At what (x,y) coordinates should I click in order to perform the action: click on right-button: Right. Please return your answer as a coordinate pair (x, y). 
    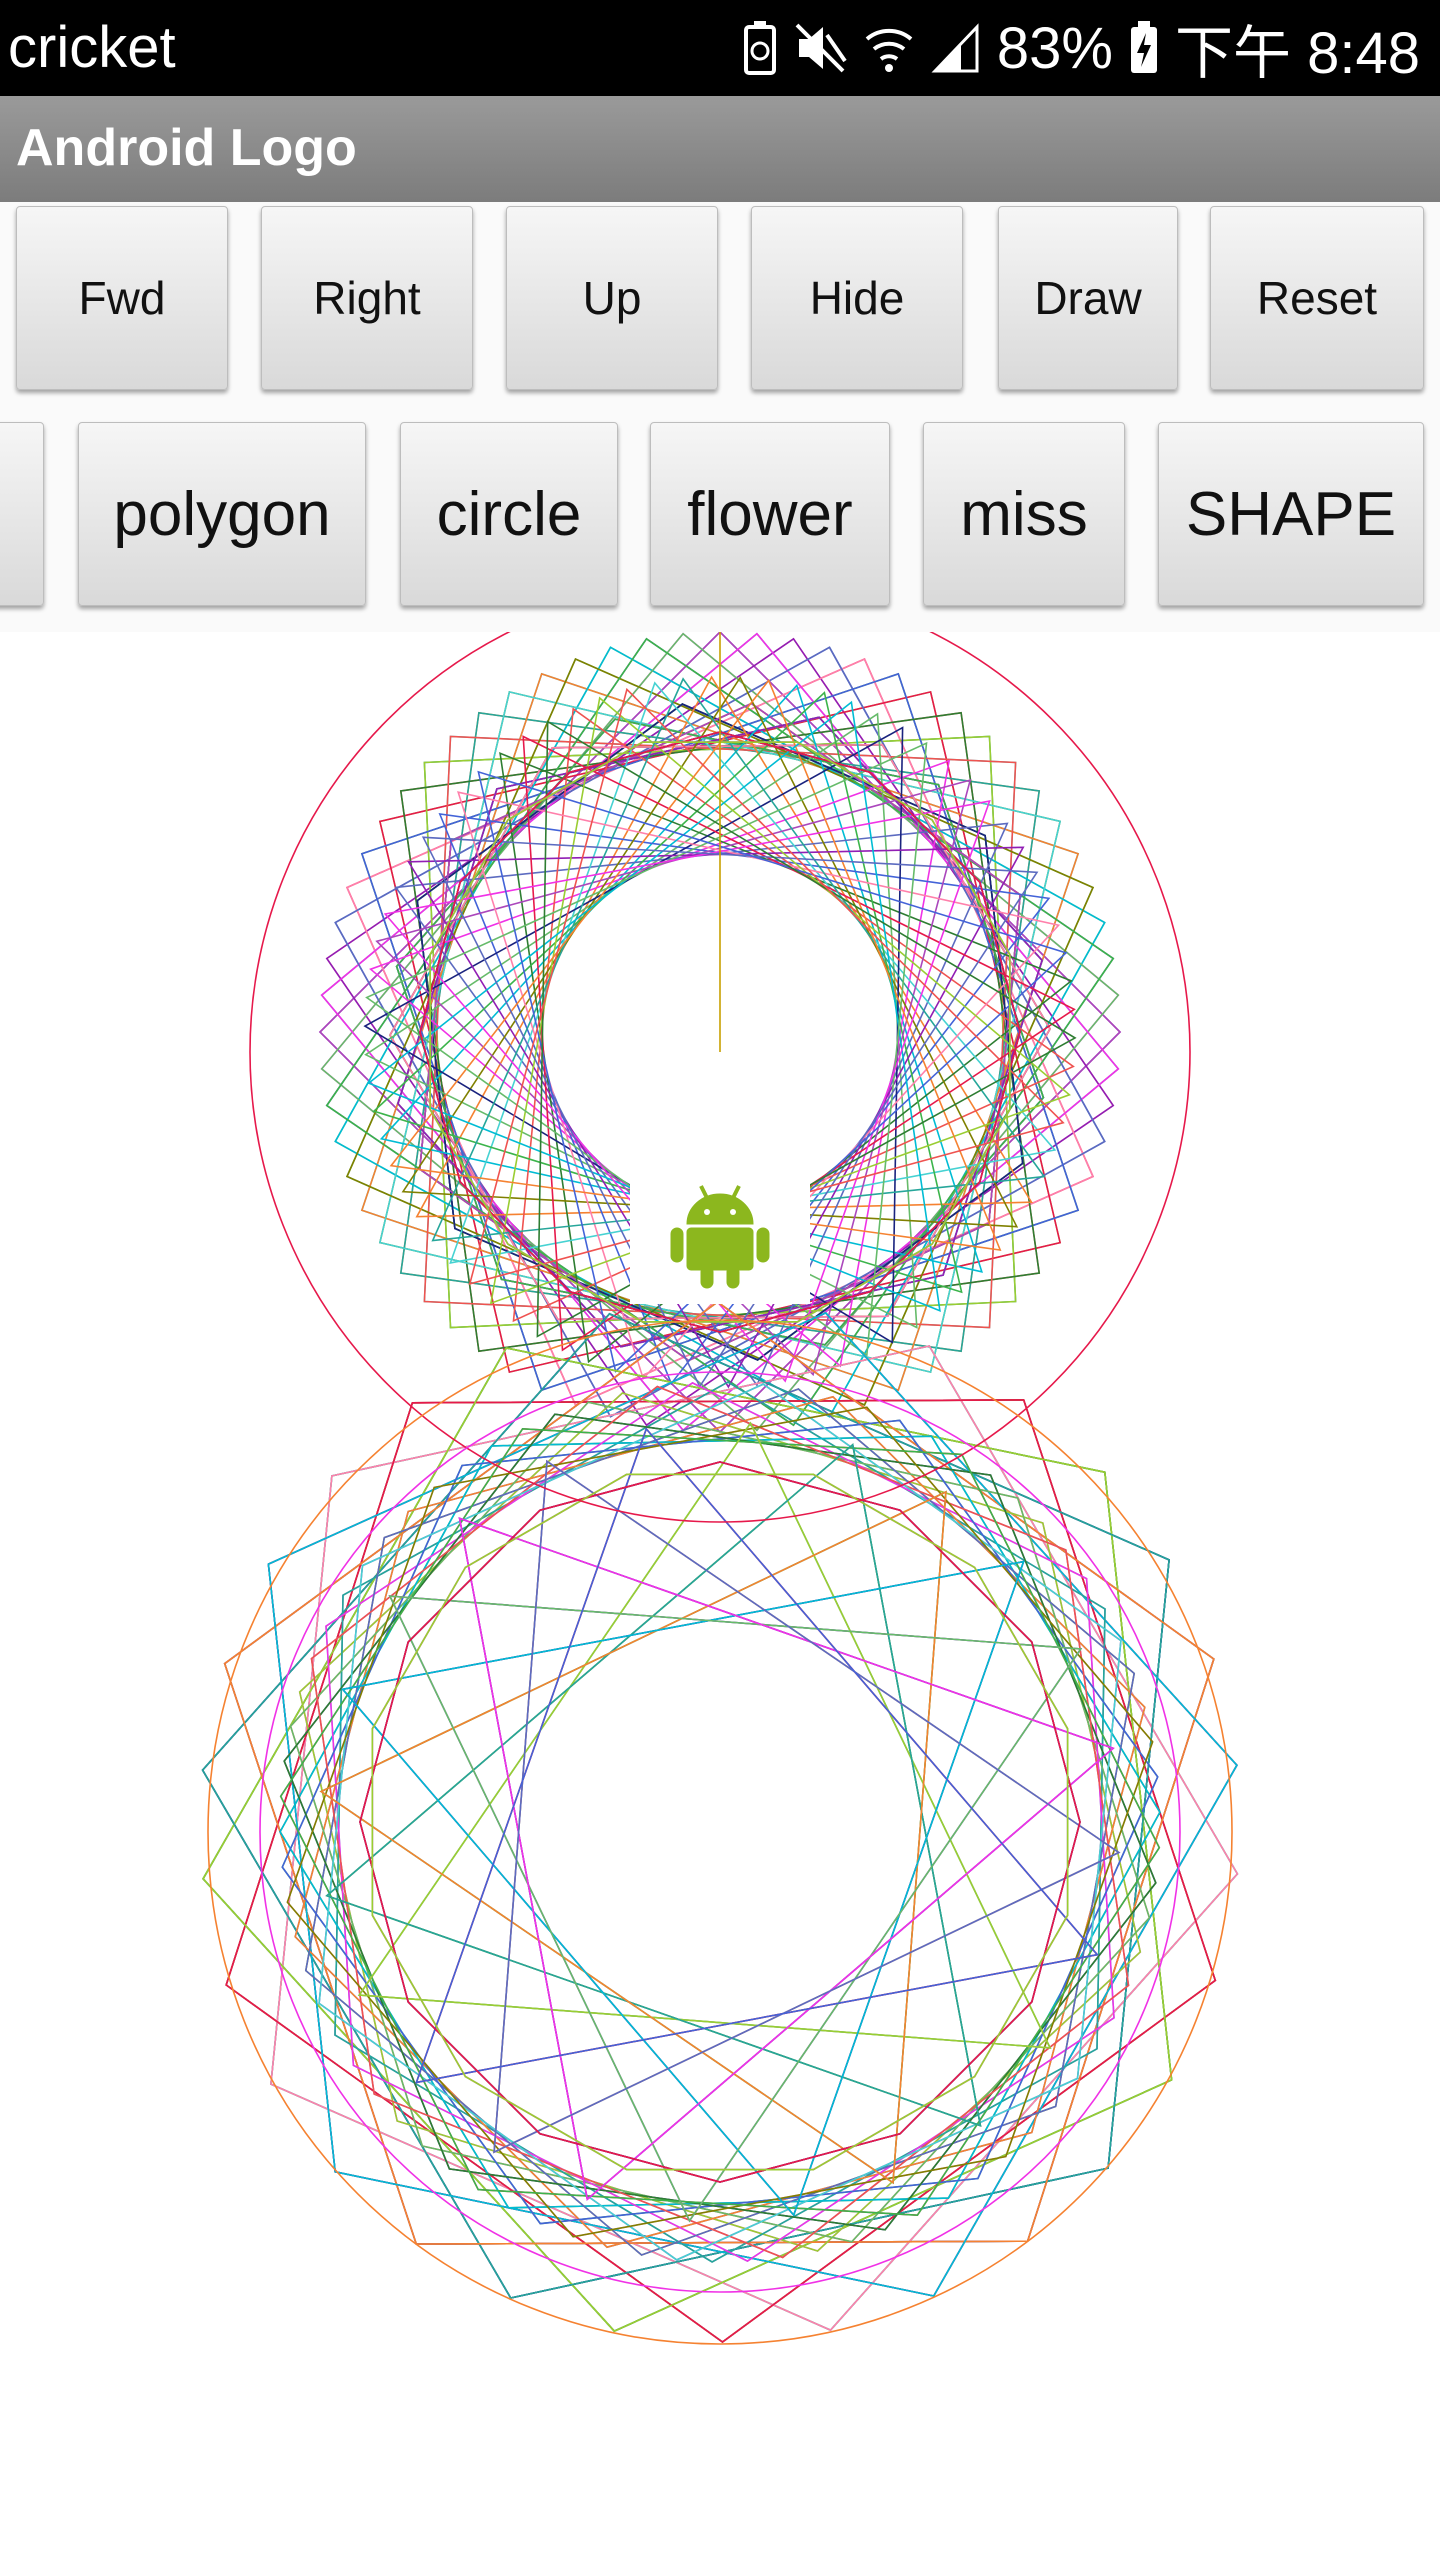
    Looking at the image, I should click on (367, 298).